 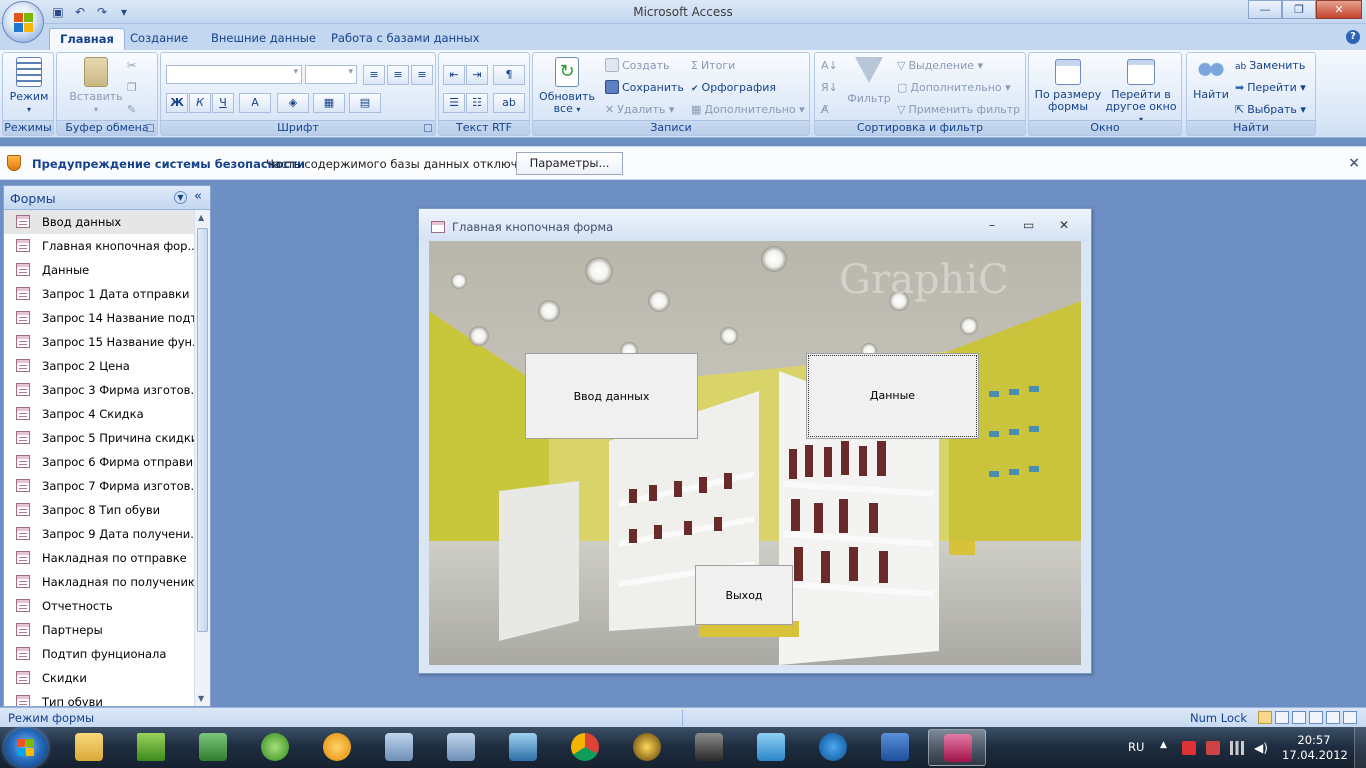 What do you see at coordinates (454, 103) in the screenshot?
I see `bullets-icon: ☰` at bounding box center [454, 103].